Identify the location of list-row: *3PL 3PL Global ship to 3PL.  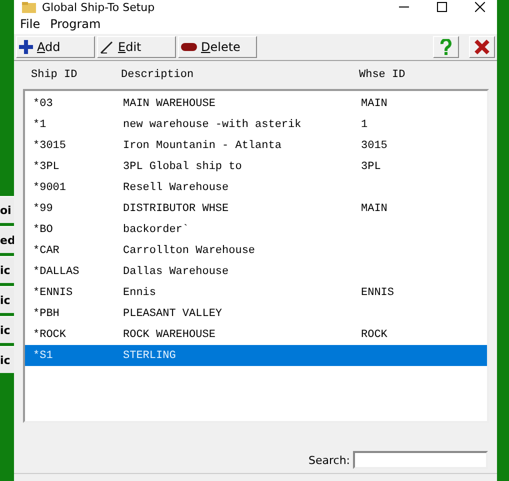
(256, 166).